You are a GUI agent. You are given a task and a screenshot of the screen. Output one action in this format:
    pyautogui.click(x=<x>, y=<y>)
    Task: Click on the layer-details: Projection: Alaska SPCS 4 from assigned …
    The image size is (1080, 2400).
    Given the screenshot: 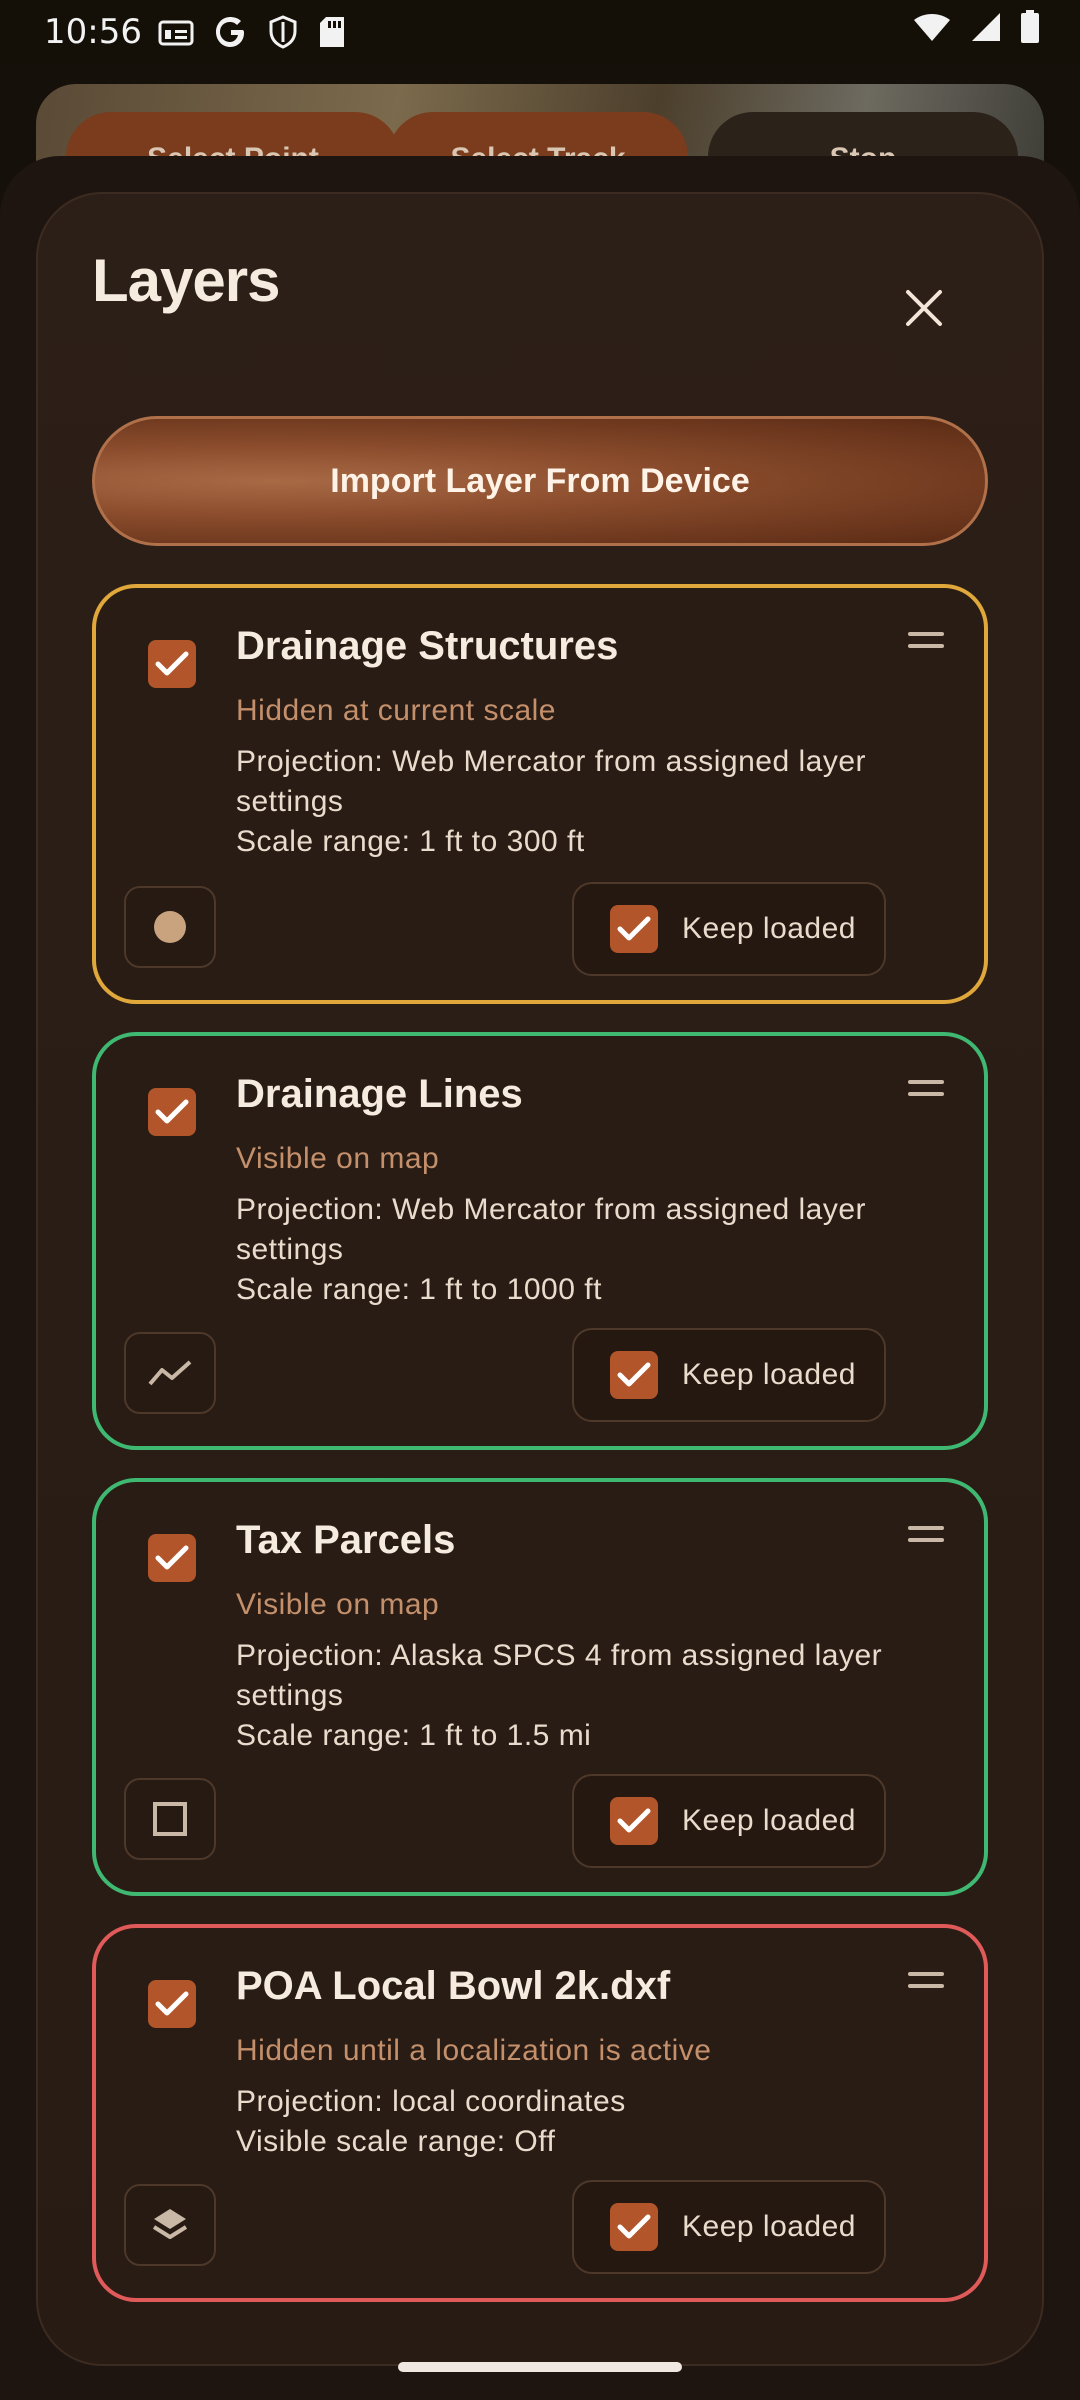 What is the action you would take?
    pyautogui.click(x=576, y=1696)
    